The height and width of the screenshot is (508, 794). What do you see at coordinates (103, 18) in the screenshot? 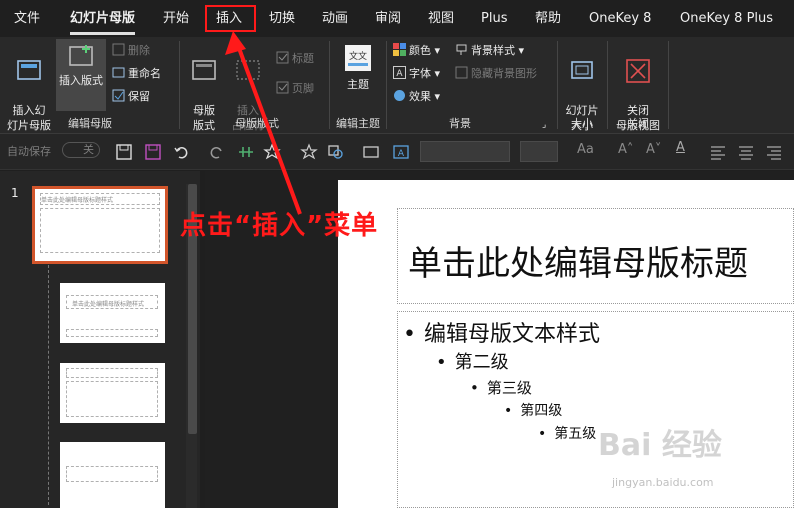
I see `tab-slide-master: 幻灯片母版` at bounding box center [103, 18].